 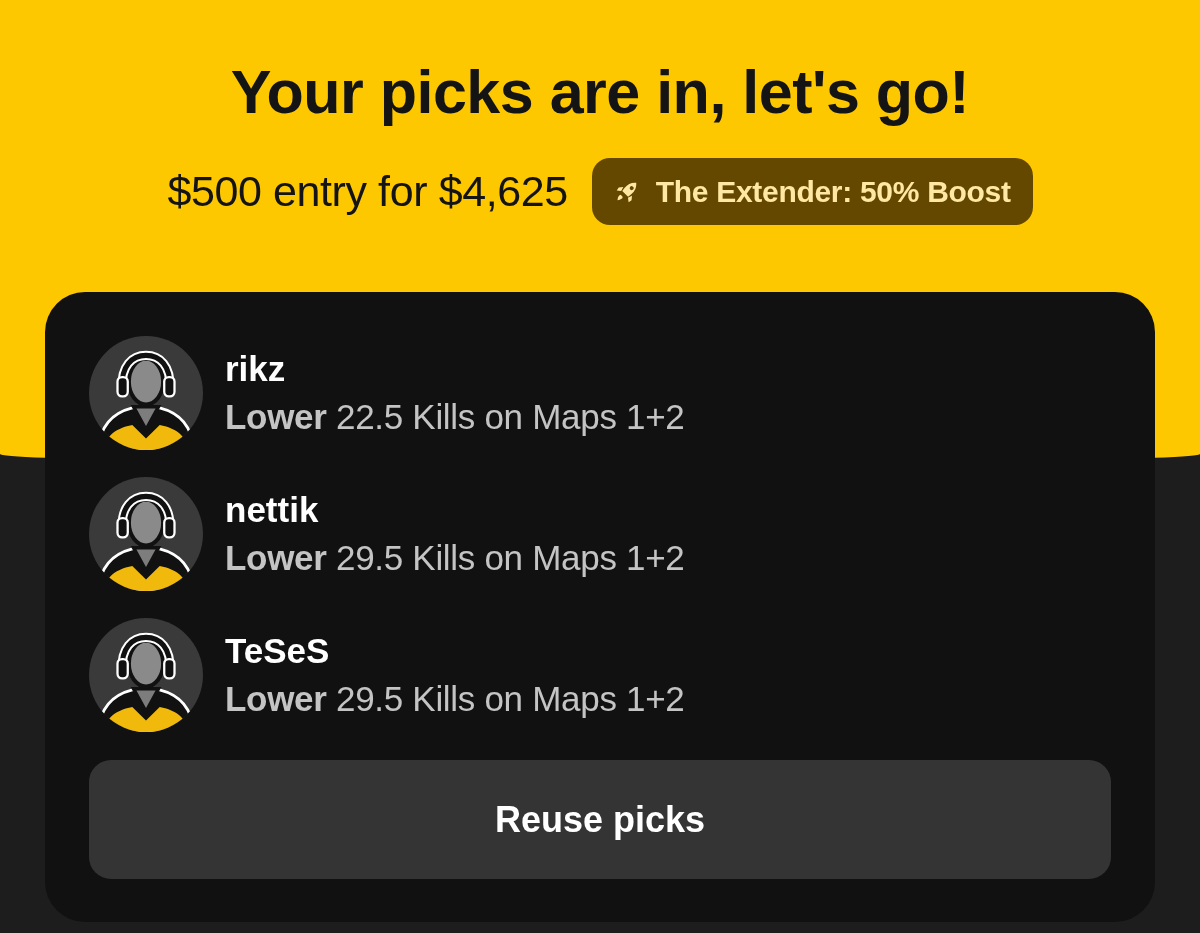 What do you see at coordinates (600, 819) in the screenshot?
I see `reuse-picks-button: Reuse picks` at bounding box center [600, 819].